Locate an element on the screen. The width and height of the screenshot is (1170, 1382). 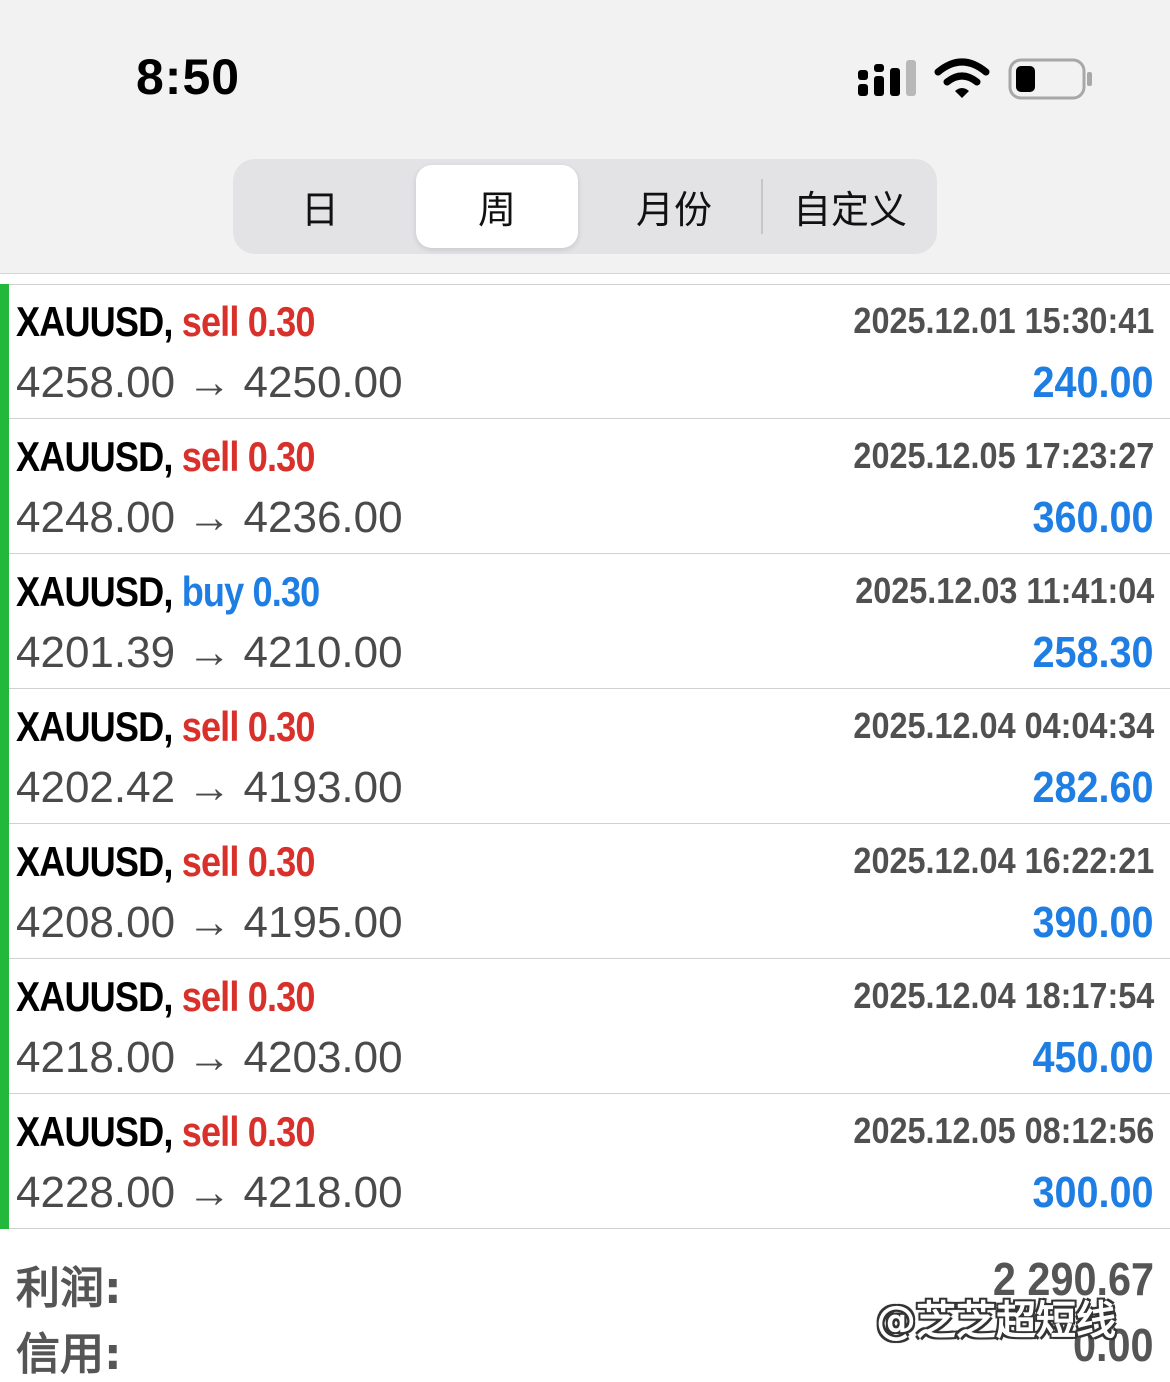
trade-profit: 360.00 is located at coordinates (1093, 517).